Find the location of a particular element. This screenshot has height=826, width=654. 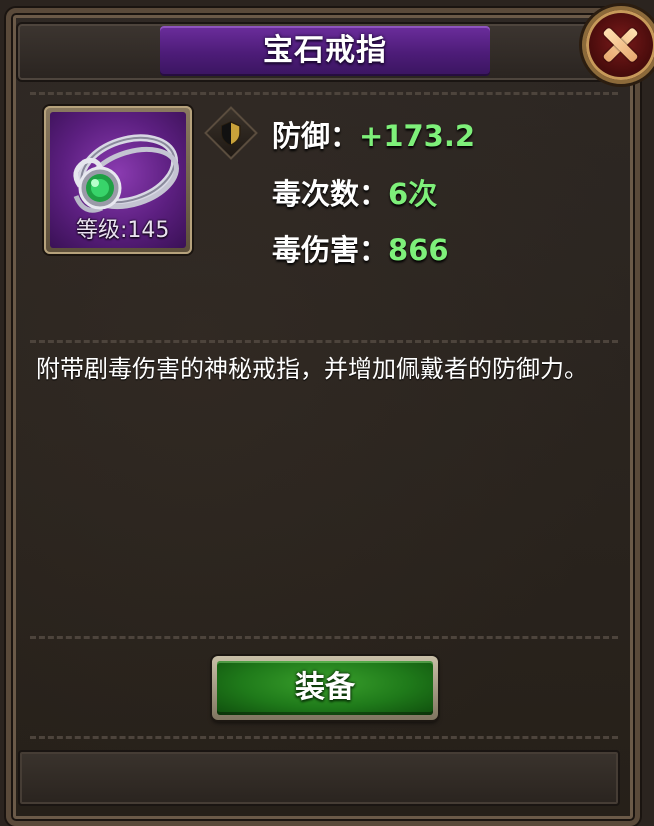

stat-poison-count: 毒次数：6次 is located at coordinates (354, 194).